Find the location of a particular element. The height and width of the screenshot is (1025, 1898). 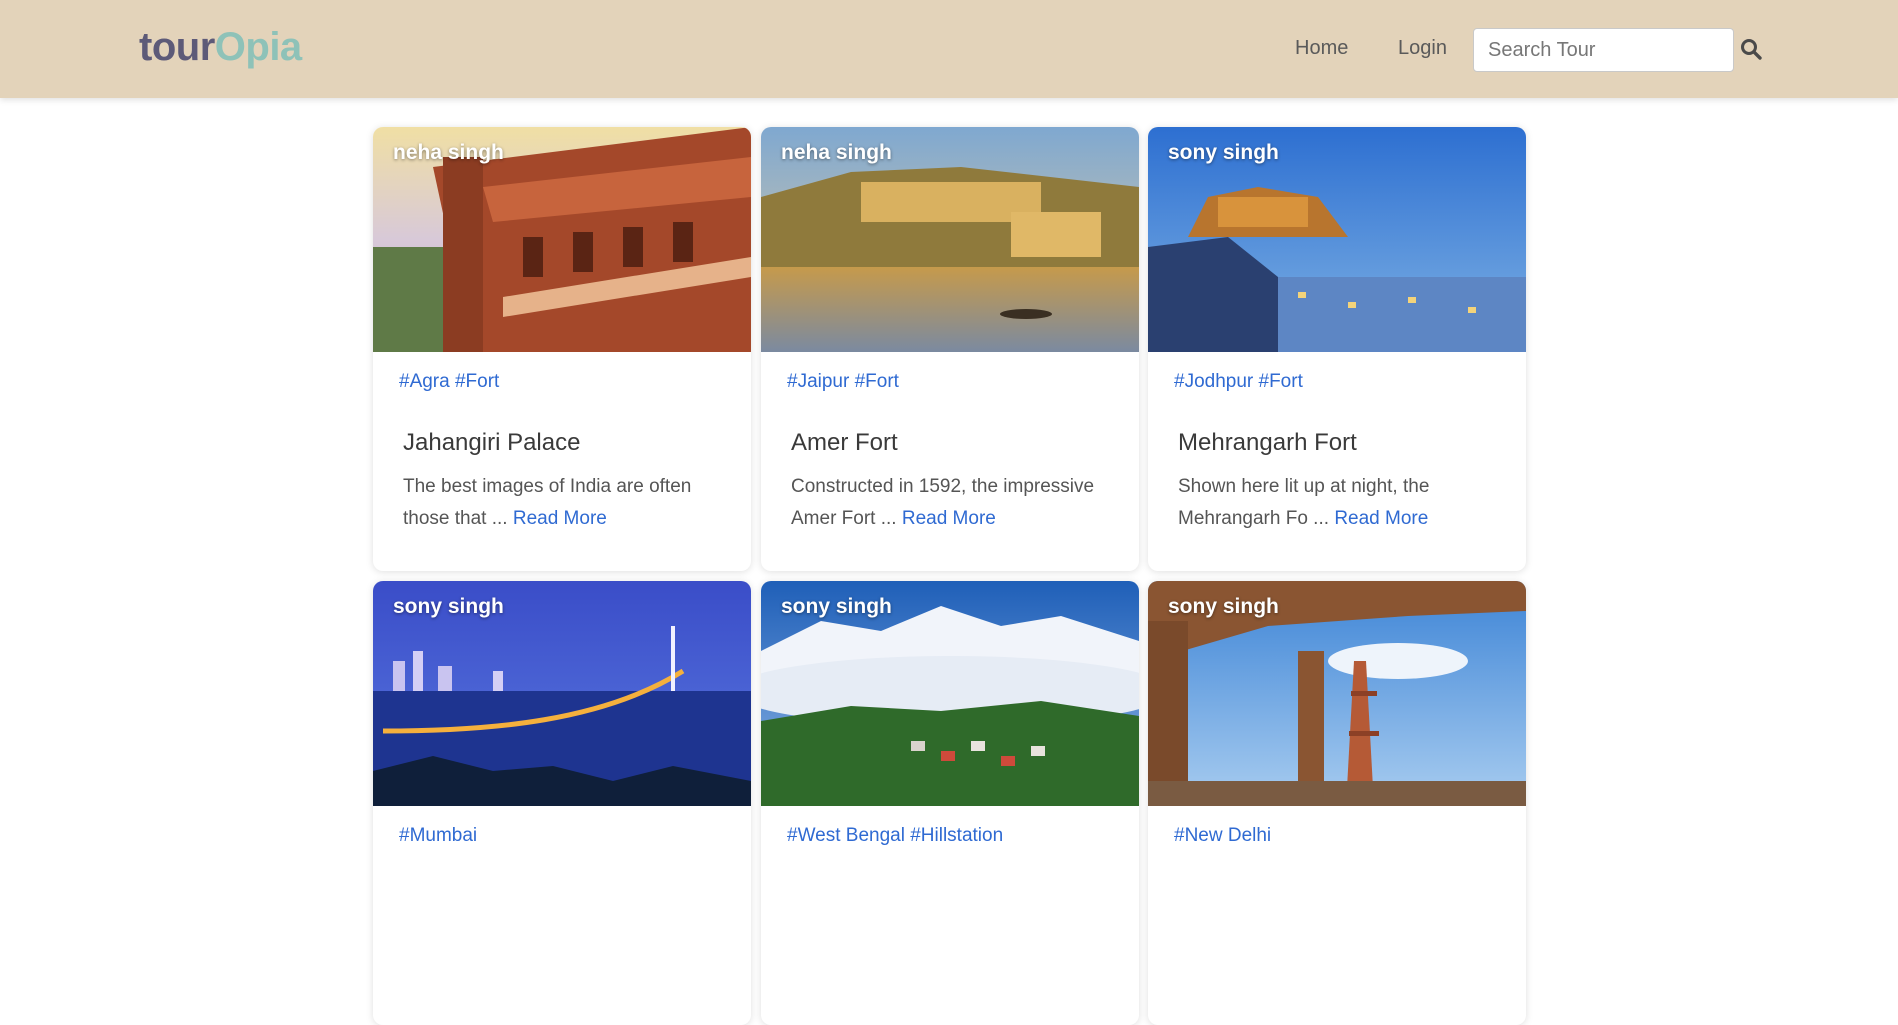

tour-card: sony singh #West Bengal #Hillstation is located at coordinates (950, 803).